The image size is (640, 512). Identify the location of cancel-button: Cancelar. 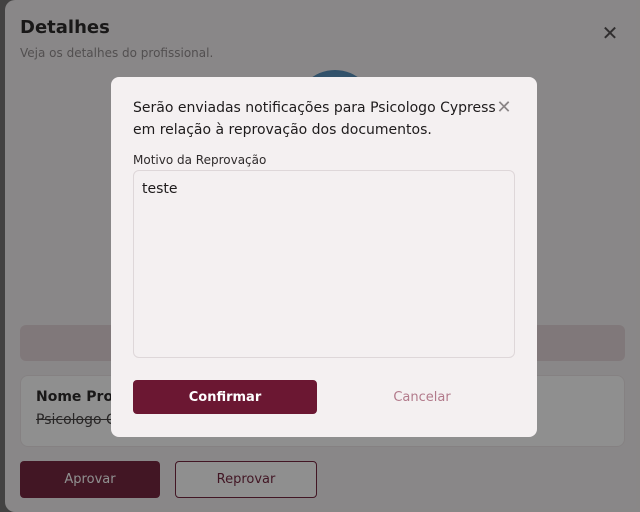
(422, 397).